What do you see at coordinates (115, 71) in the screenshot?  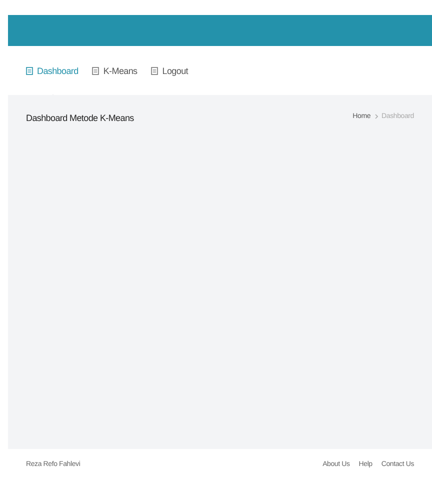 I see `nav-link: K-Means` at bounding box center [115, 71].